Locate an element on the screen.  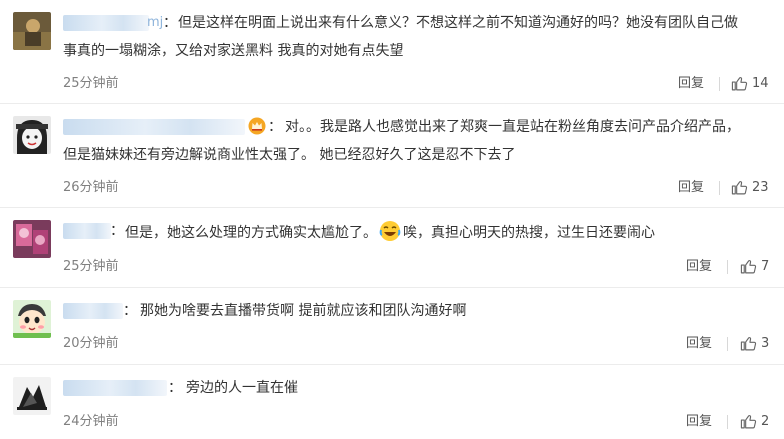
timestamp: 24分钟前 is located at coordinates (91, 421).